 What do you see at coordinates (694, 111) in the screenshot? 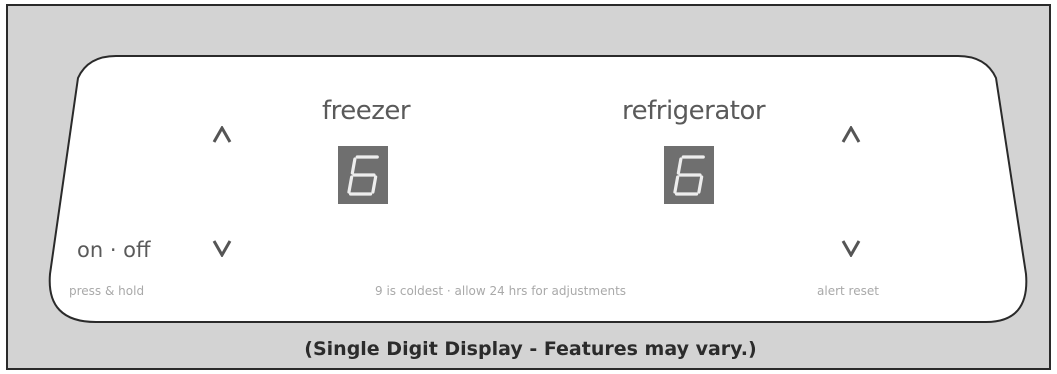
I see `refrigerator-label: refrigerator` at bounding box center [694, 111].